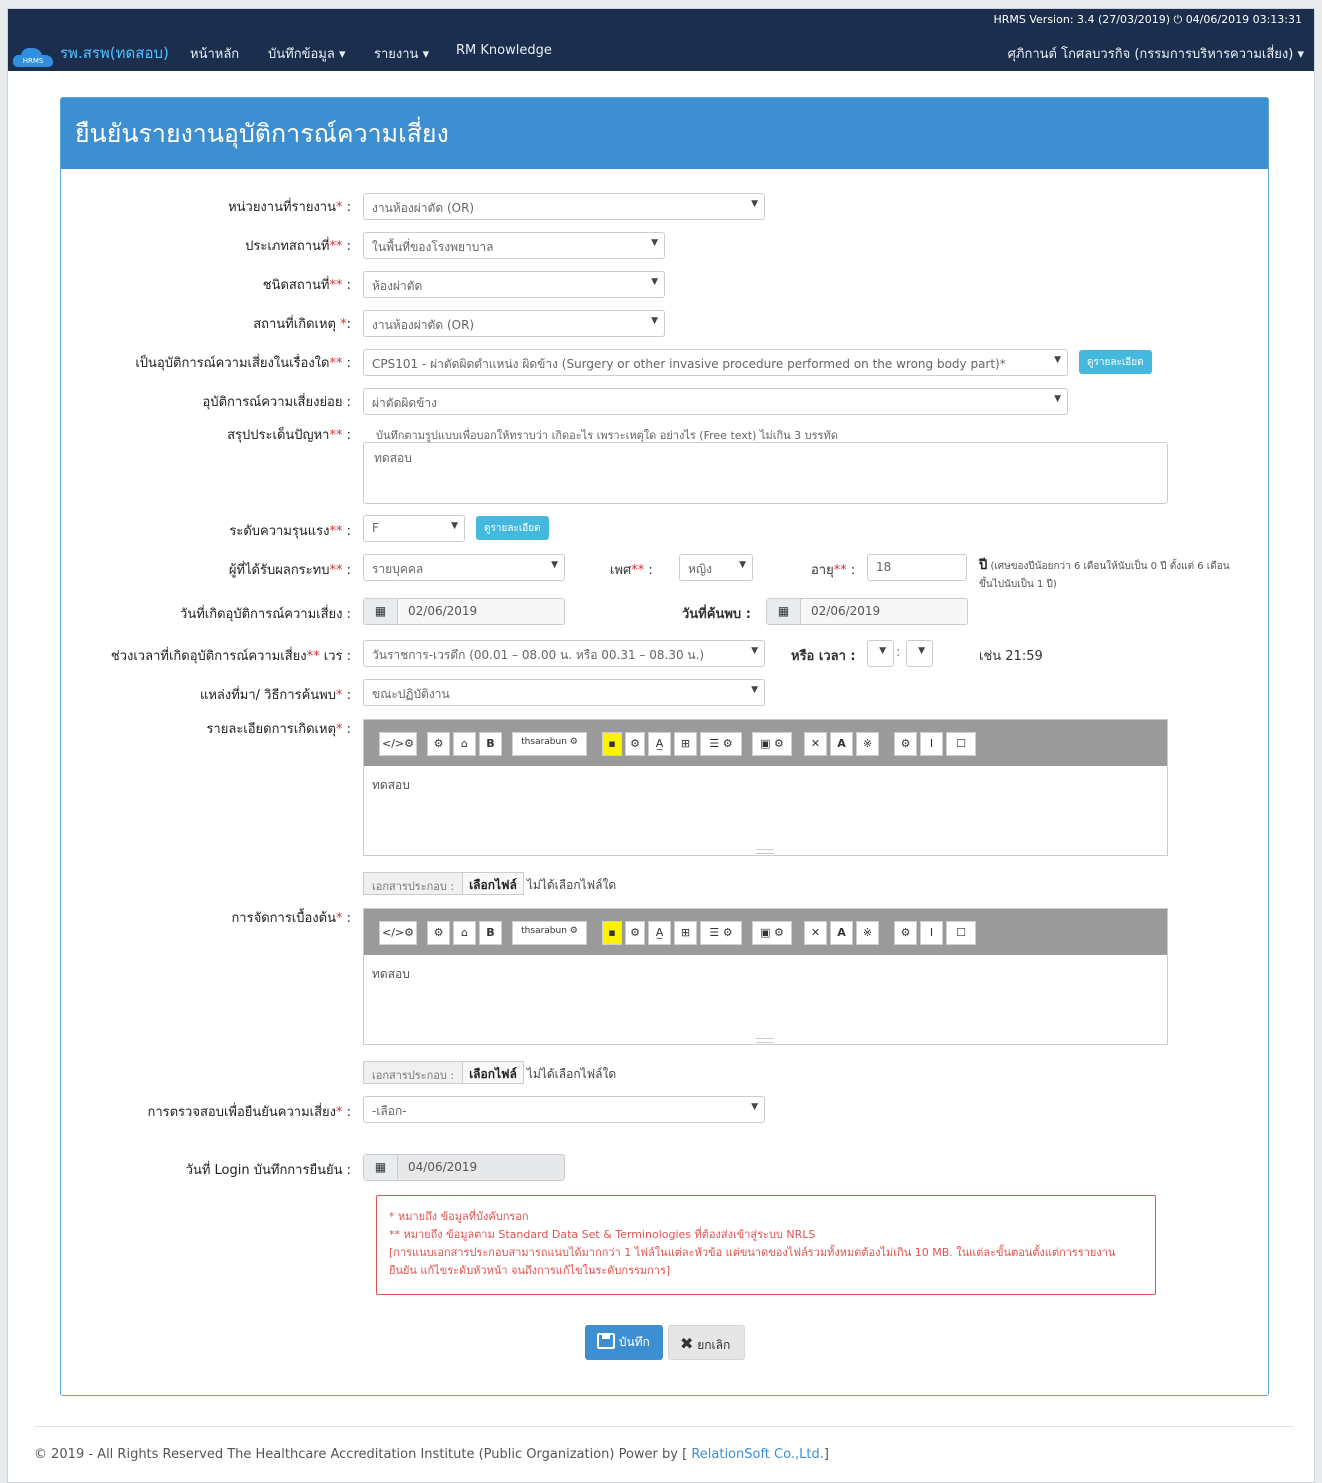  I want to click on affected-select: รายบุคคล ▼, so click(464, 567).